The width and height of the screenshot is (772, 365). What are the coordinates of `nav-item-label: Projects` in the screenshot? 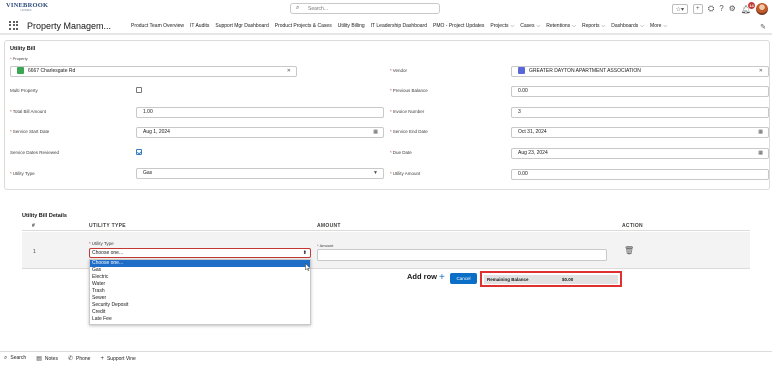 It's located at (499, 25).